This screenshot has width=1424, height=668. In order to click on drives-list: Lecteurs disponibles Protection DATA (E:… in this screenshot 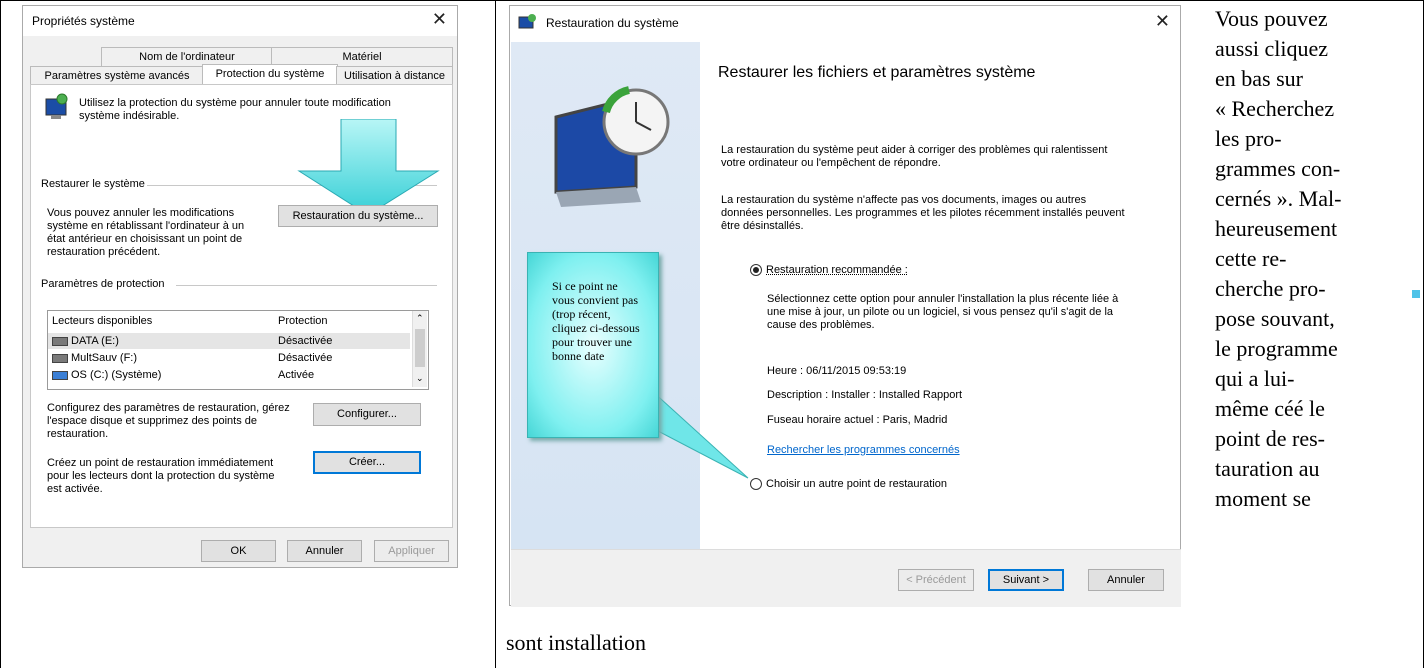, I will do `click(238, 350)`.